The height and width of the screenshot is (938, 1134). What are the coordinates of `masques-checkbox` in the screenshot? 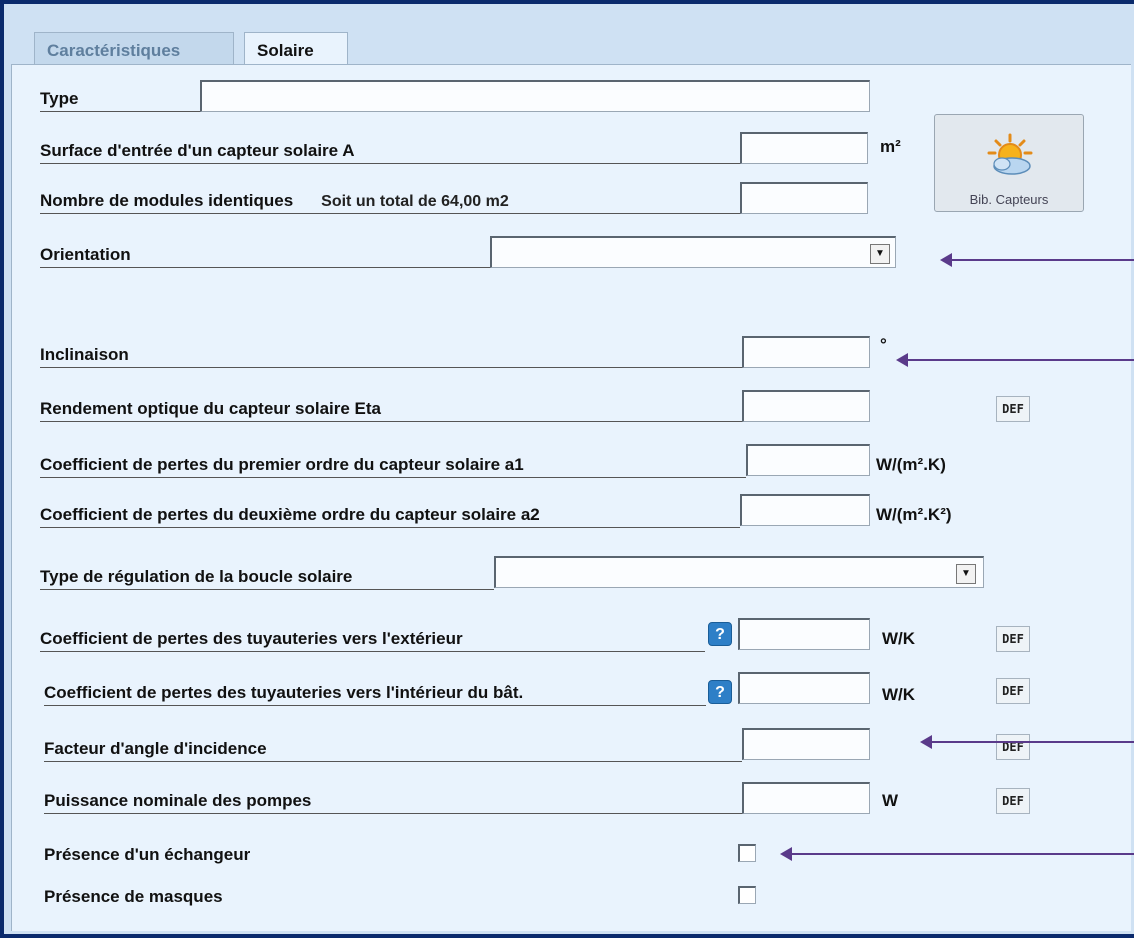 It's located at (747, 895).